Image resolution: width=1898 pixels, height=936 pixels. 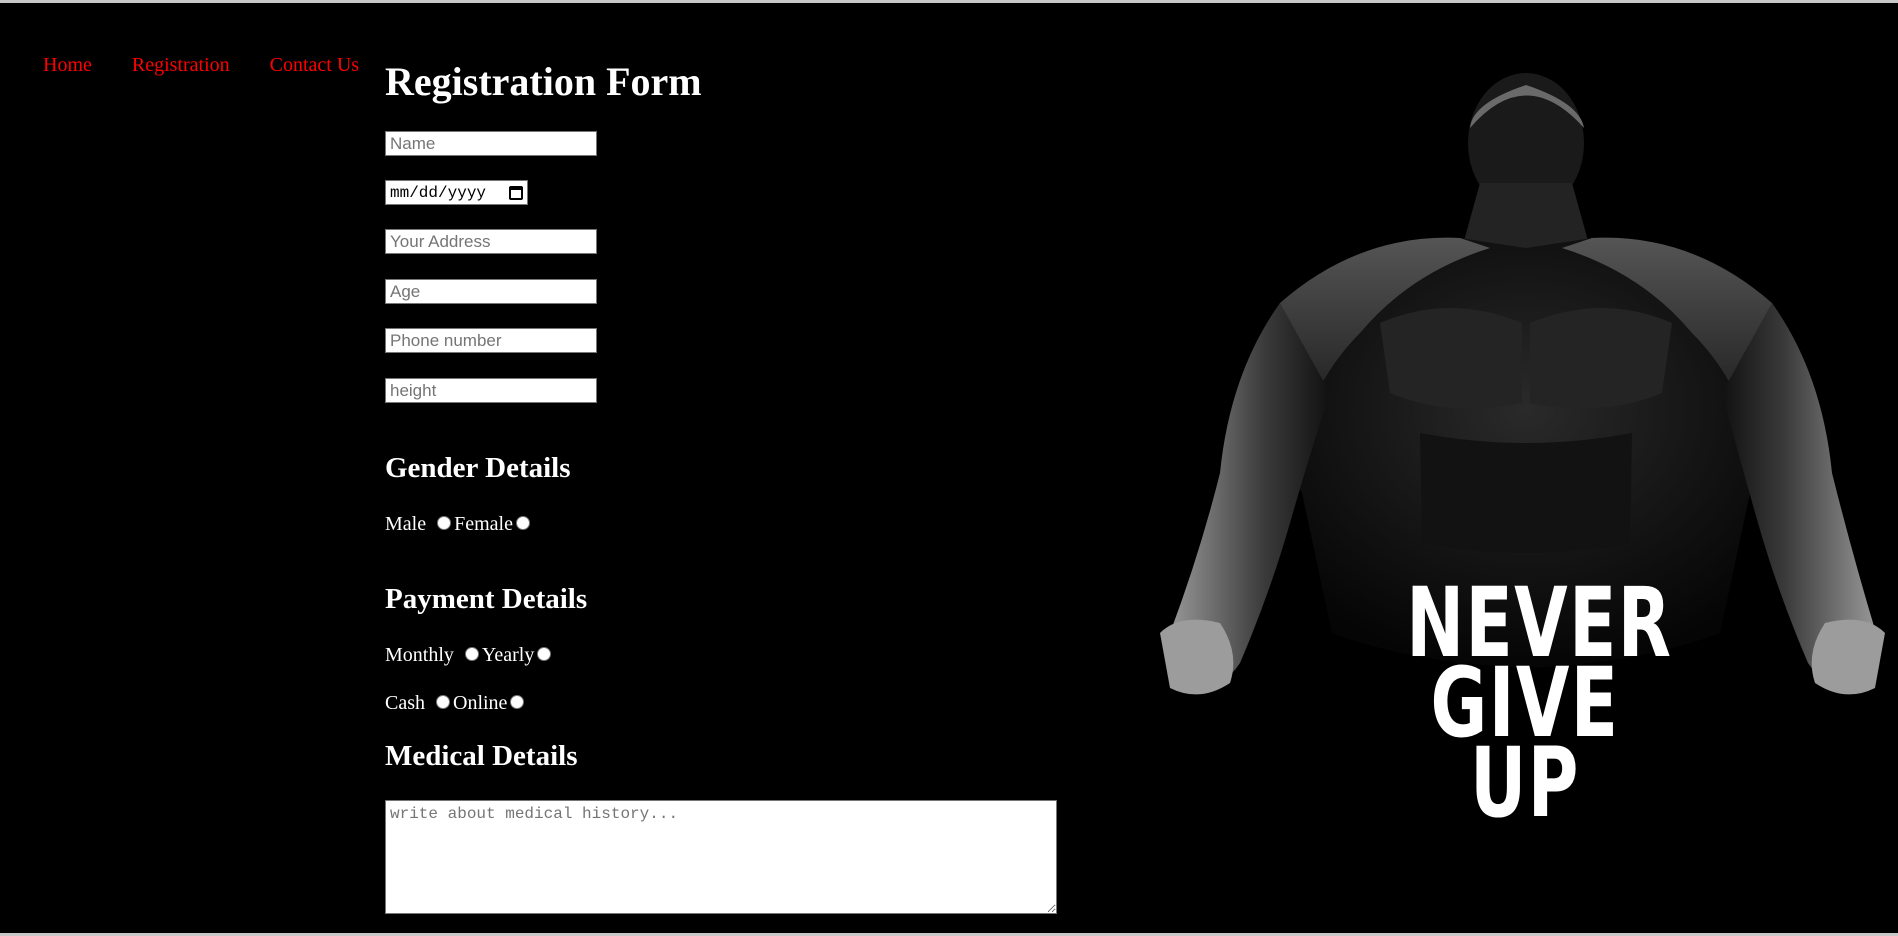 I want to click on date-input: mm/dd/yyyy, so click(x=456, y=192).